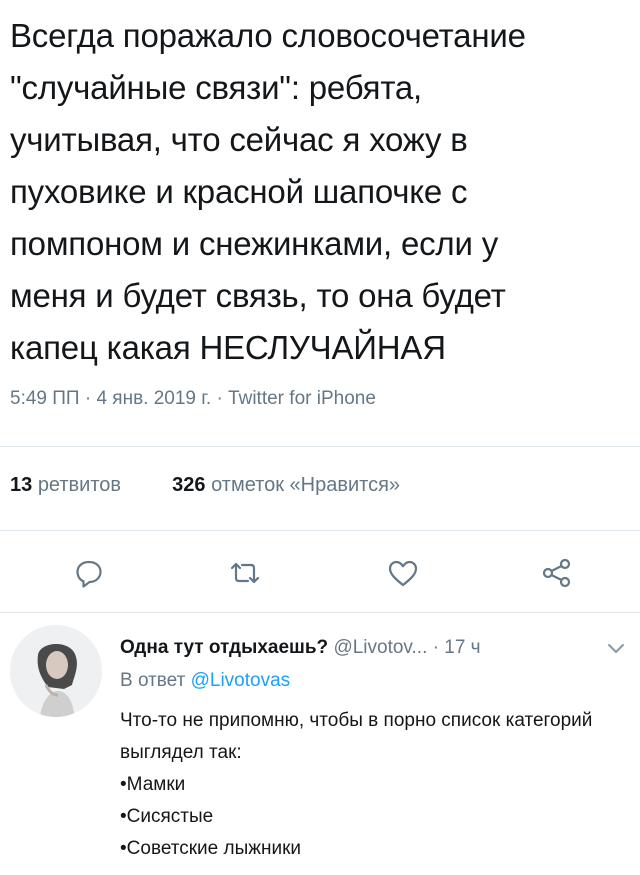 This screenshot has height=875, width=640. I want to click on reply-list-item: •Советские лыжники, so click(211, 848).